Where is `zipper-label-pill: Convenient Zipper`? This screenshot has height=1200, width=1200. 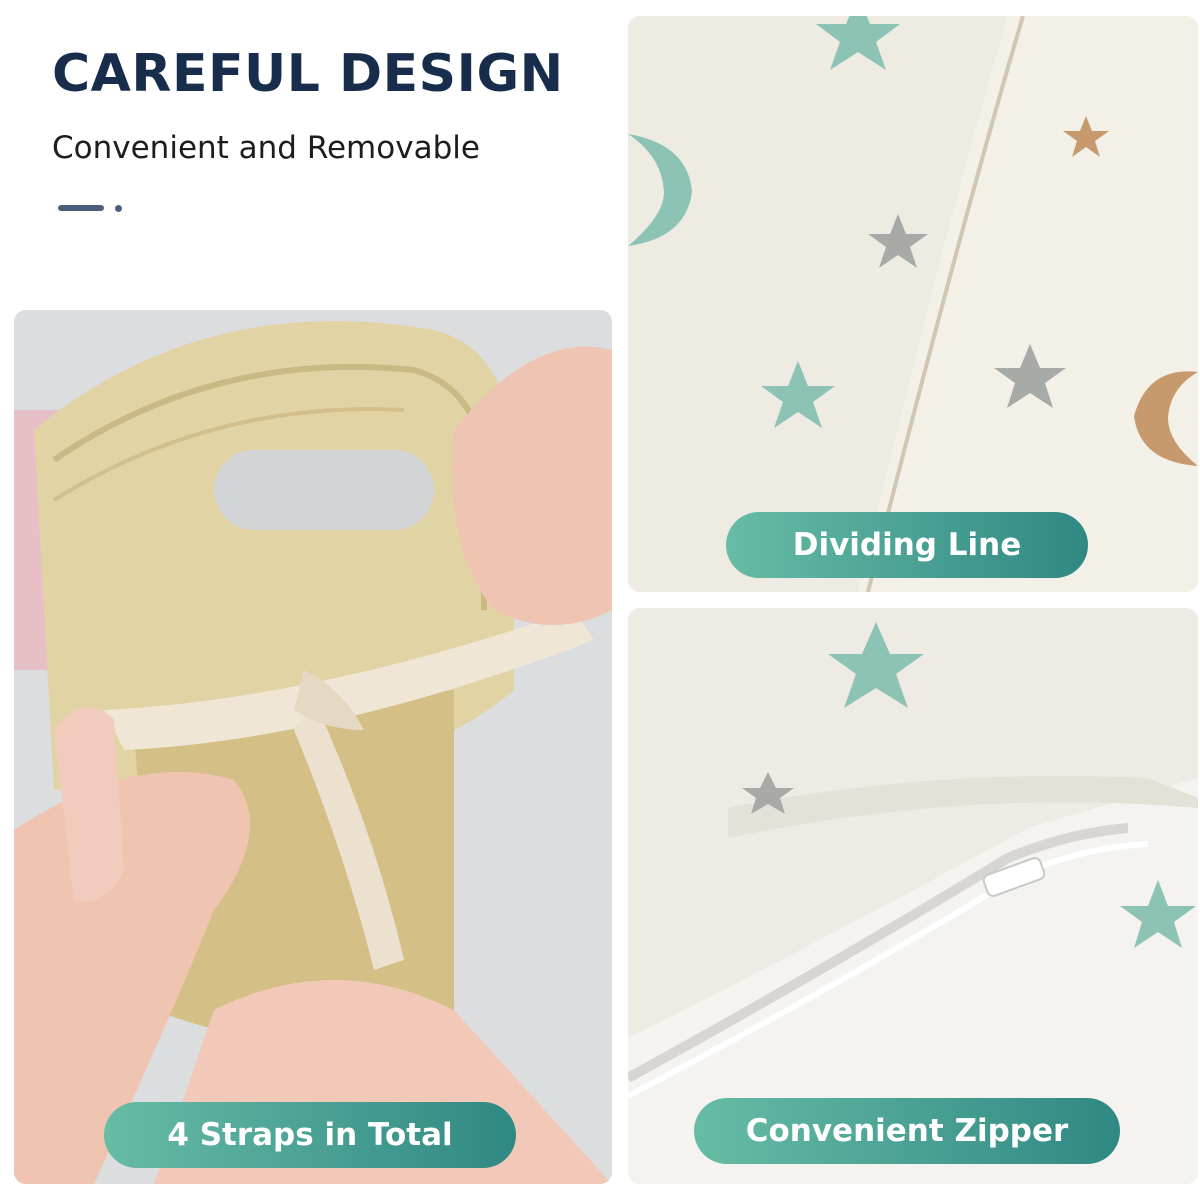 zipper-label-pill: Convenient Zipper is located at coordinates (907, 1131).